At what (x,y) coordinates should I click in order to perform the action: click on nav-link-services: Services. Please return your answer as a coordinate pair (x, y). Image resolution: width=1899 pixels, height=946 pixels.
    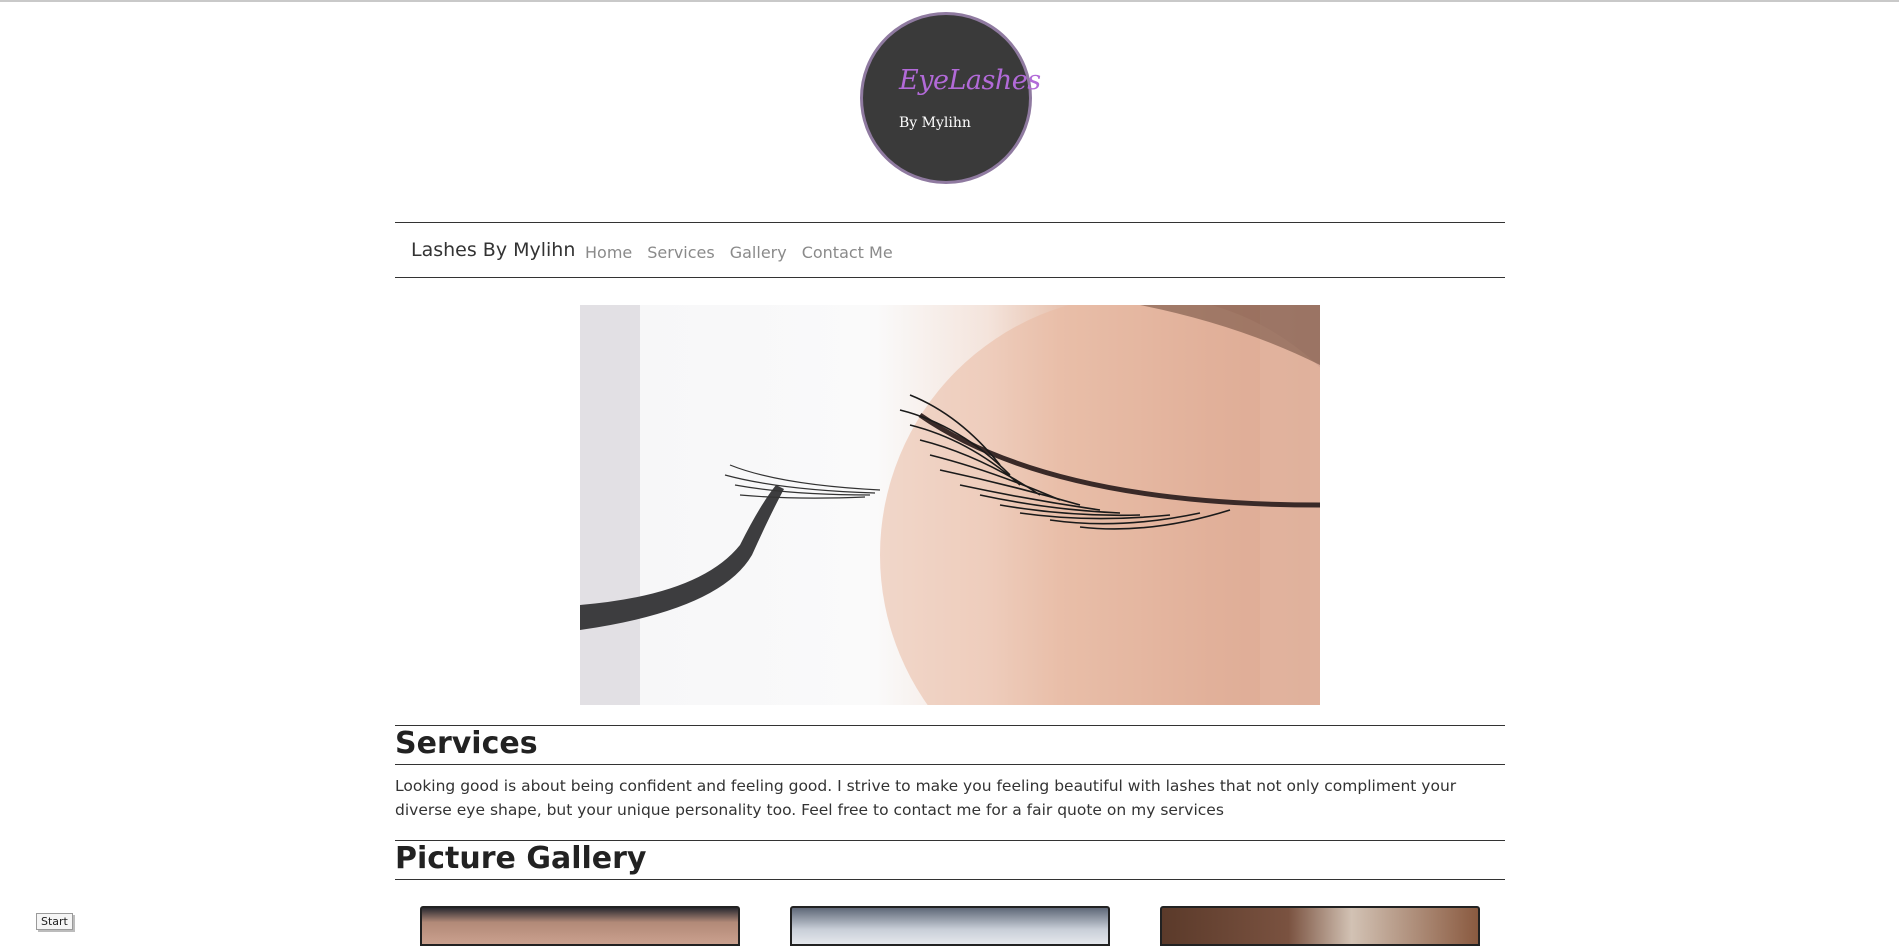
    Looking at the image, I should click on (680, 252).